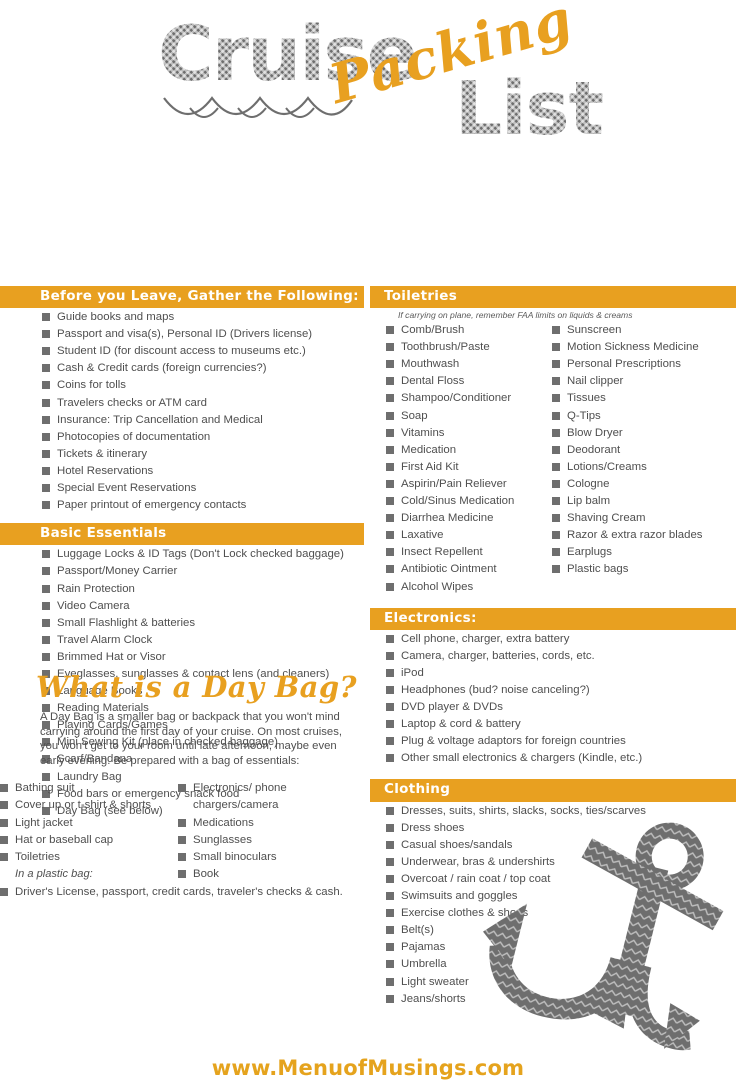 Image resolution: width=736 pixels, height=1080 pixels. I want to click on checklist-item: Medication, so click(453, 450).